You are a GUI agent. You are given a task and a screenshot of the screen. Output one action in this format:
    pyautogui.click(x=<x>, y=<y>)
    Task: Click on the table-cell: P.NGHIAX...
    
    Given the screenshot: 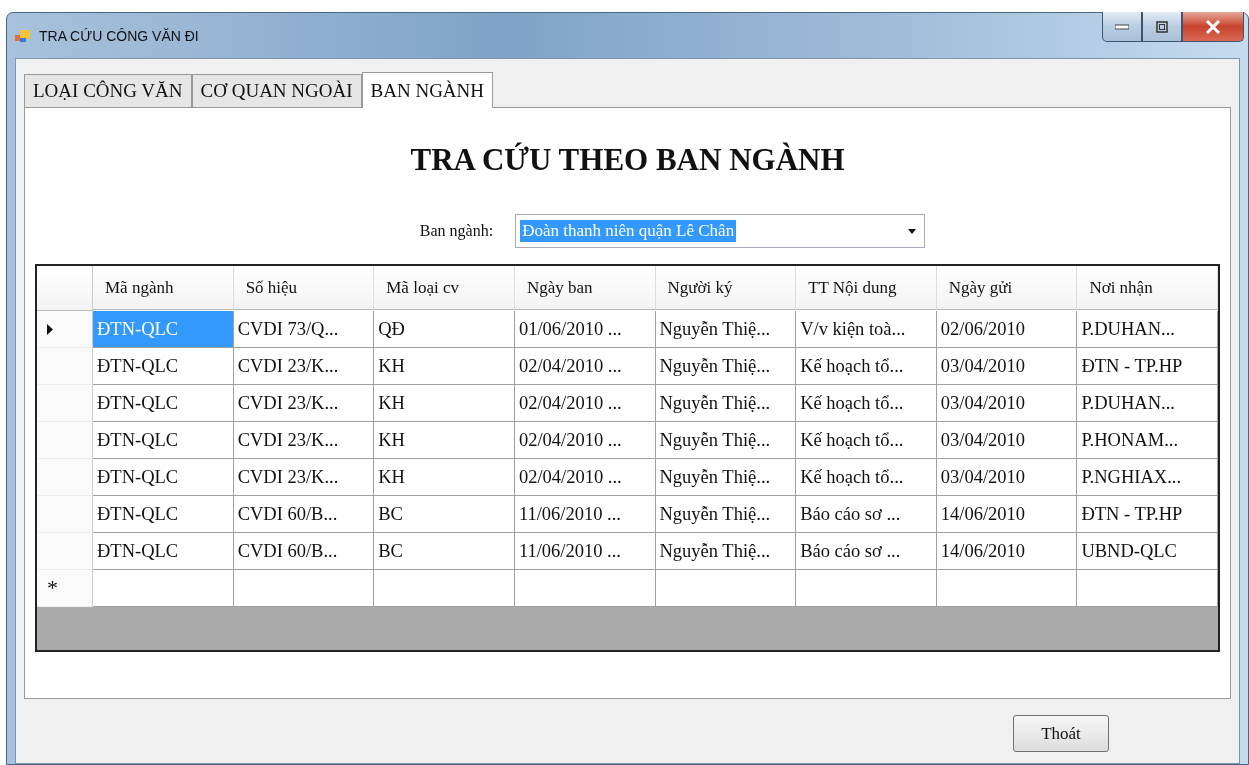 What is the action you would take?
    pyautogui.click(x=1147, y=477)
    